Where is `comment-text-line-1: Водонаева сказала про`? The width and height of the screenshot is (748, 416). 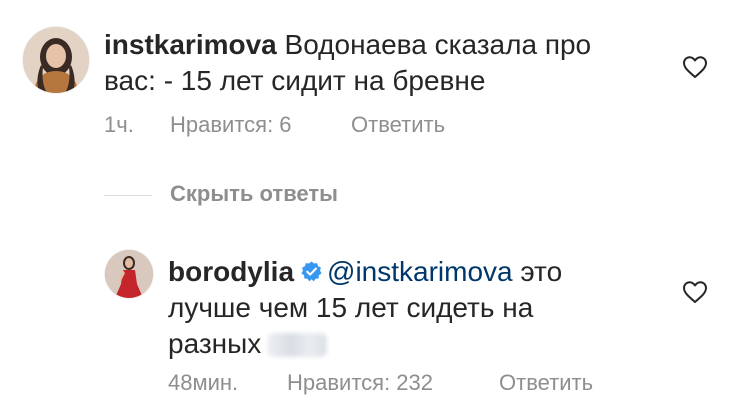 comment-text-line-1: Водонаева сказала про is located at coordinates (438, 44).